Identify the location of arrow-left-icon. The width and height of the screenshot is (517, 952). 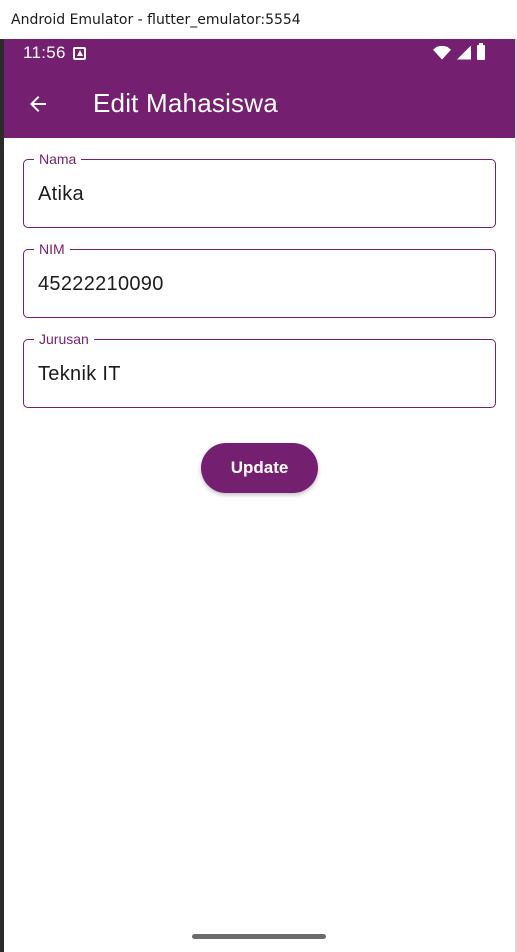
(38, 104).